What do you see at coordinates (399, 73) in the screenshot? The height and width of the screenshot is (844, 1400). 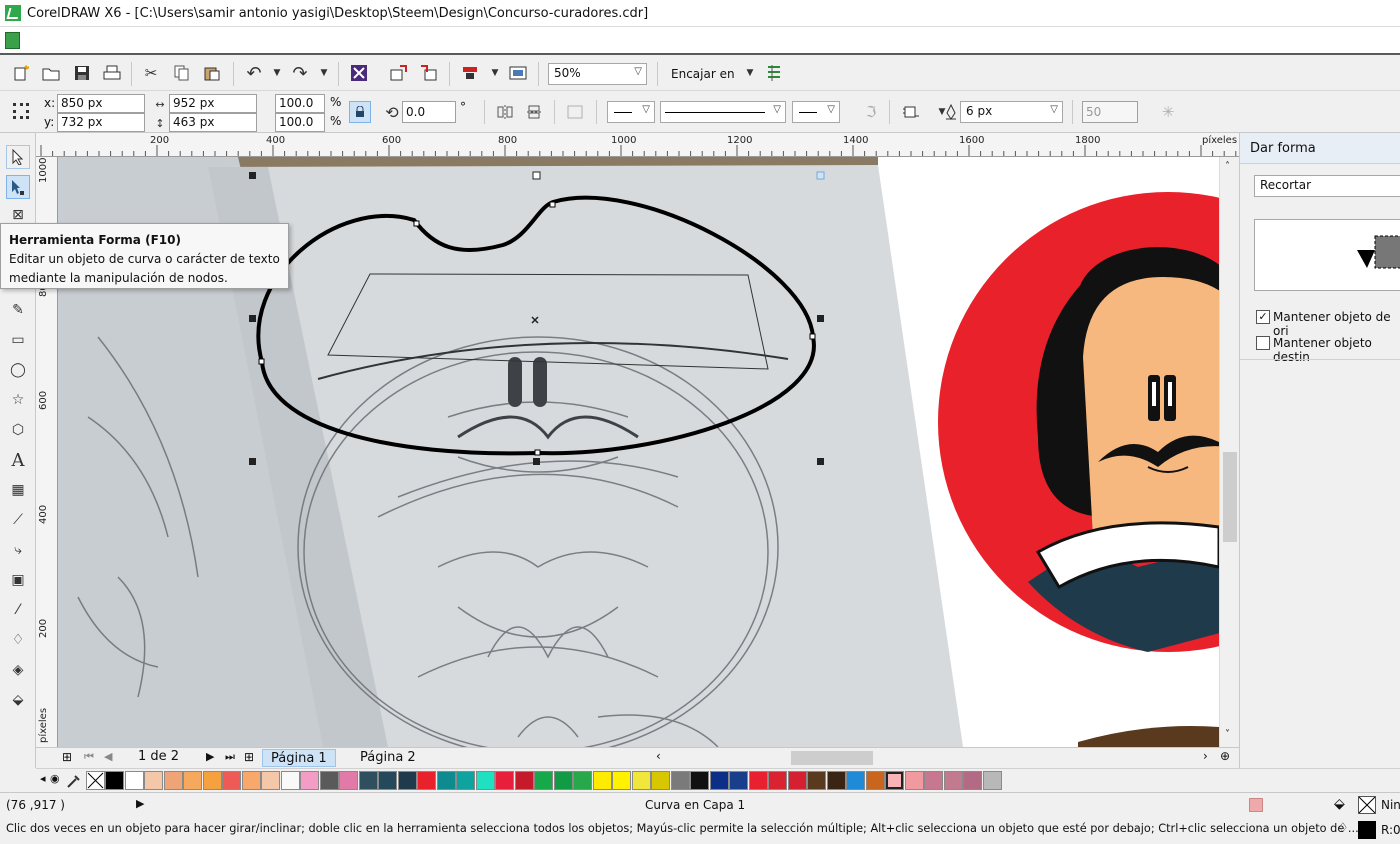 I see `import-icon` at bounding box center [399, 73].